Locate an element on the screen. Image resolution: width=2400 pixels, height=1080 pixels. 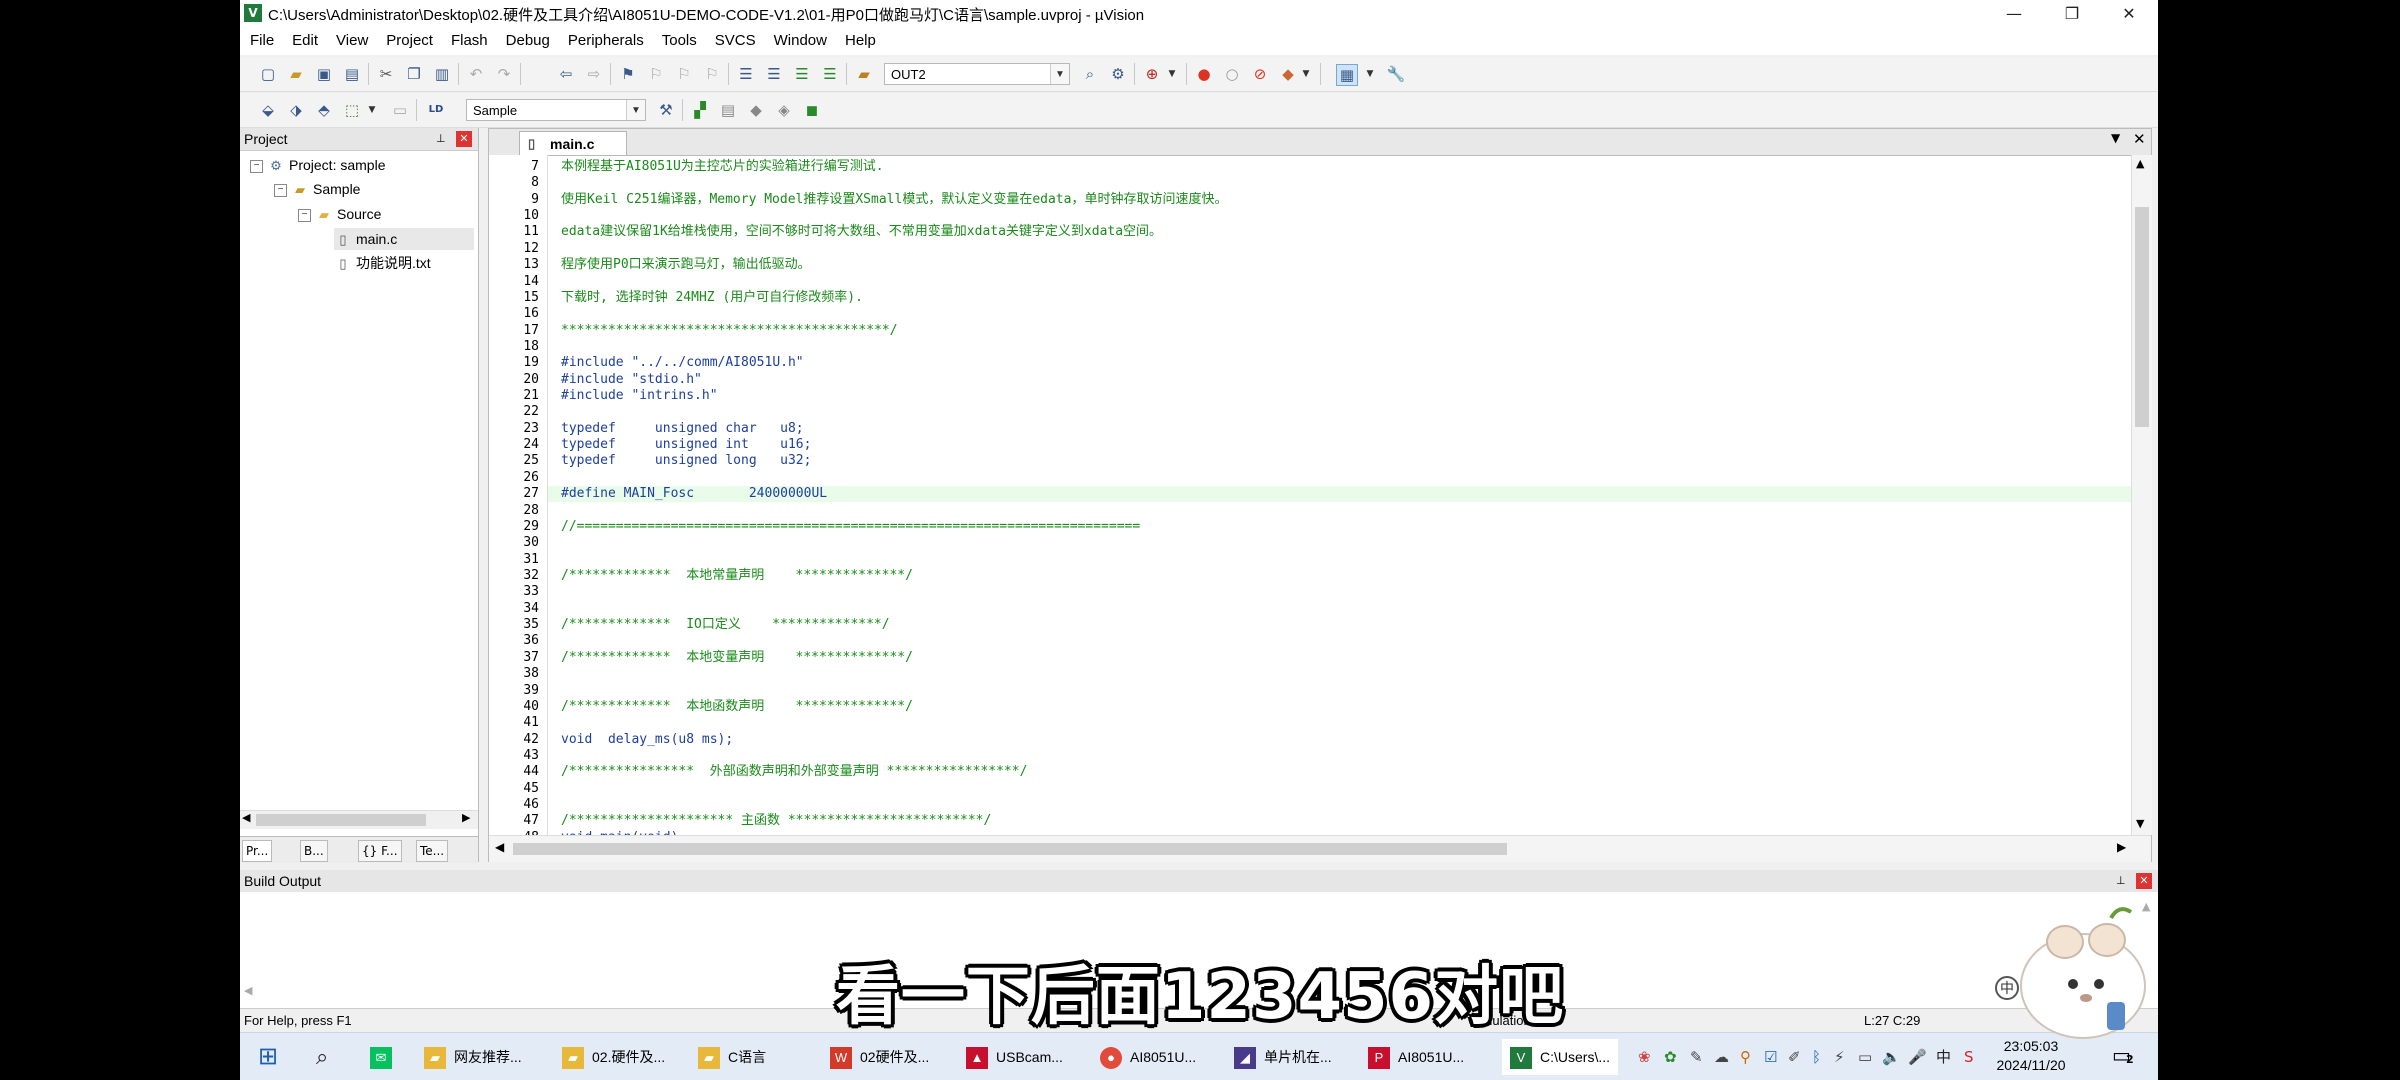
menu-flash: Flash is located at coordinates (469, 41).